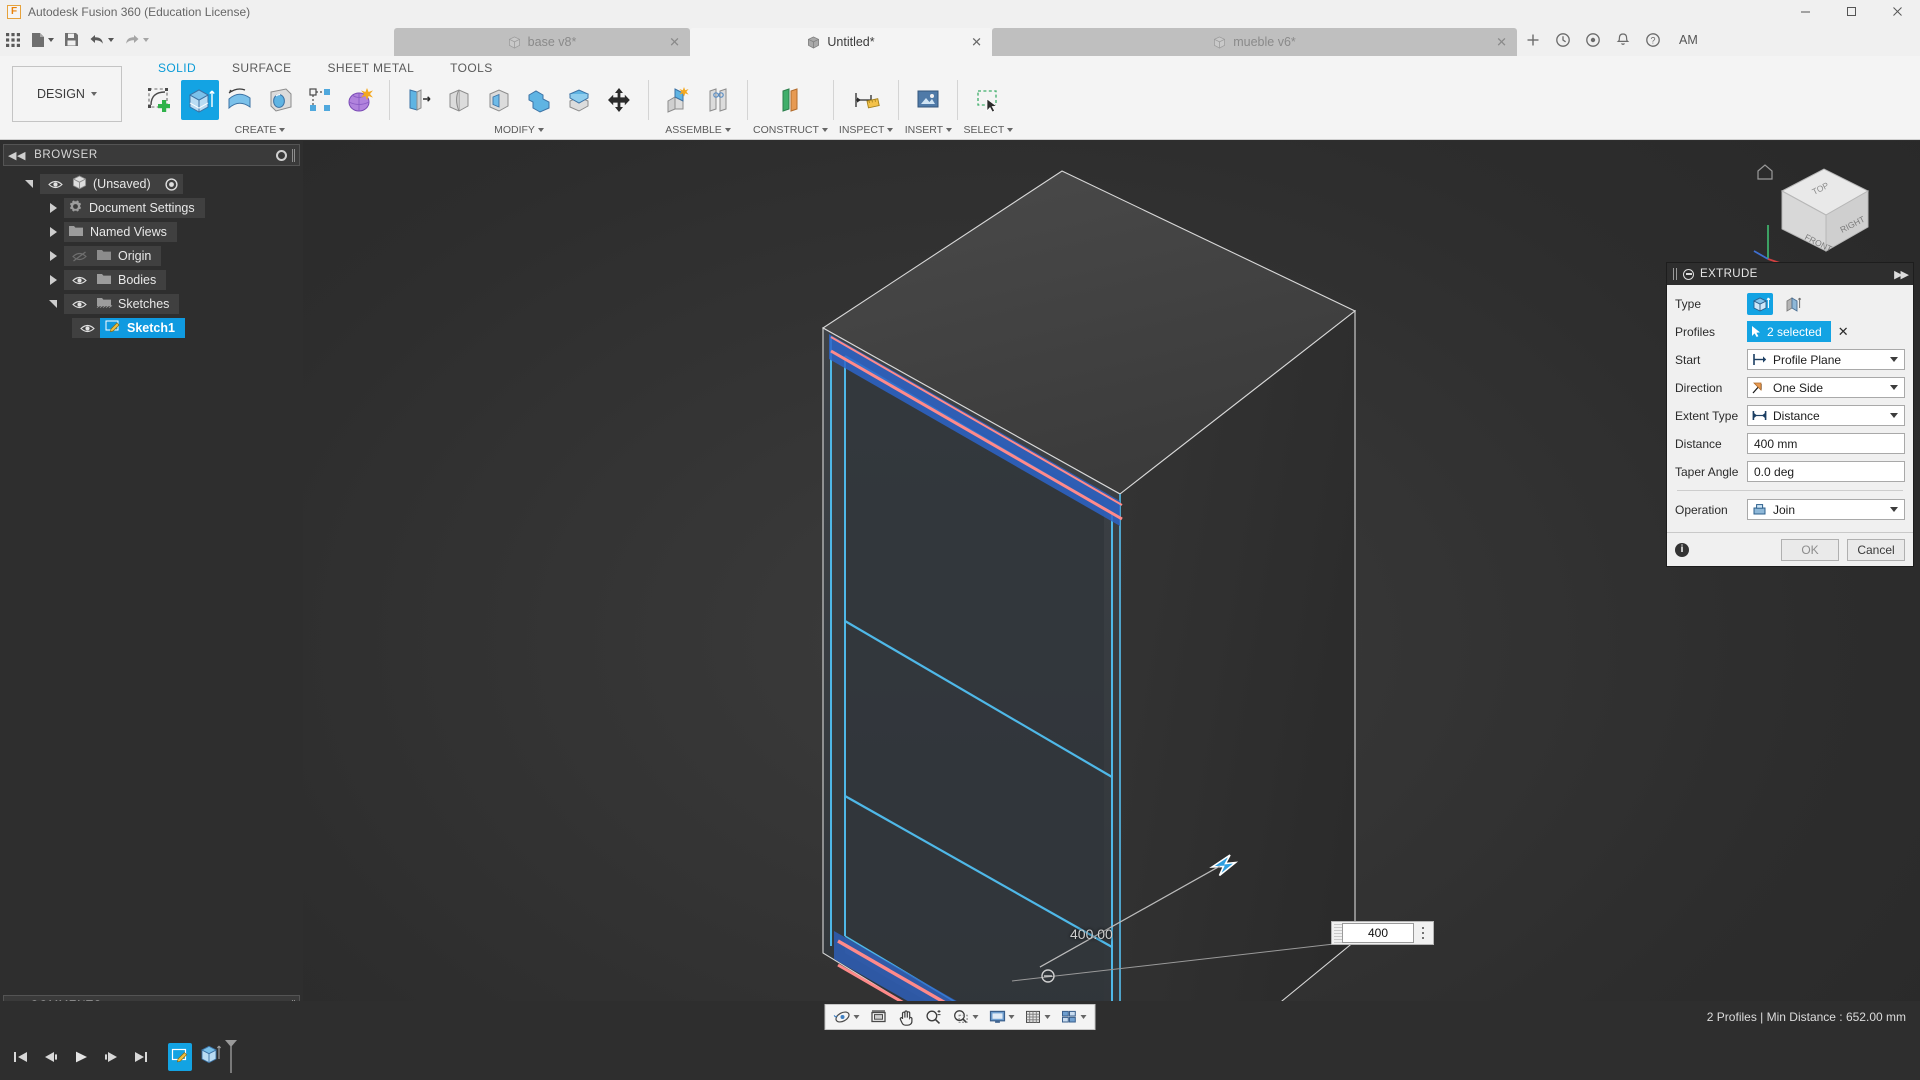 This screenshot has width=1920, height=1080. What do you see at coordinates (1038, 1017) in the screenshot?
I see `grid-snaps-icon` at bounding box center [1038, 1017].